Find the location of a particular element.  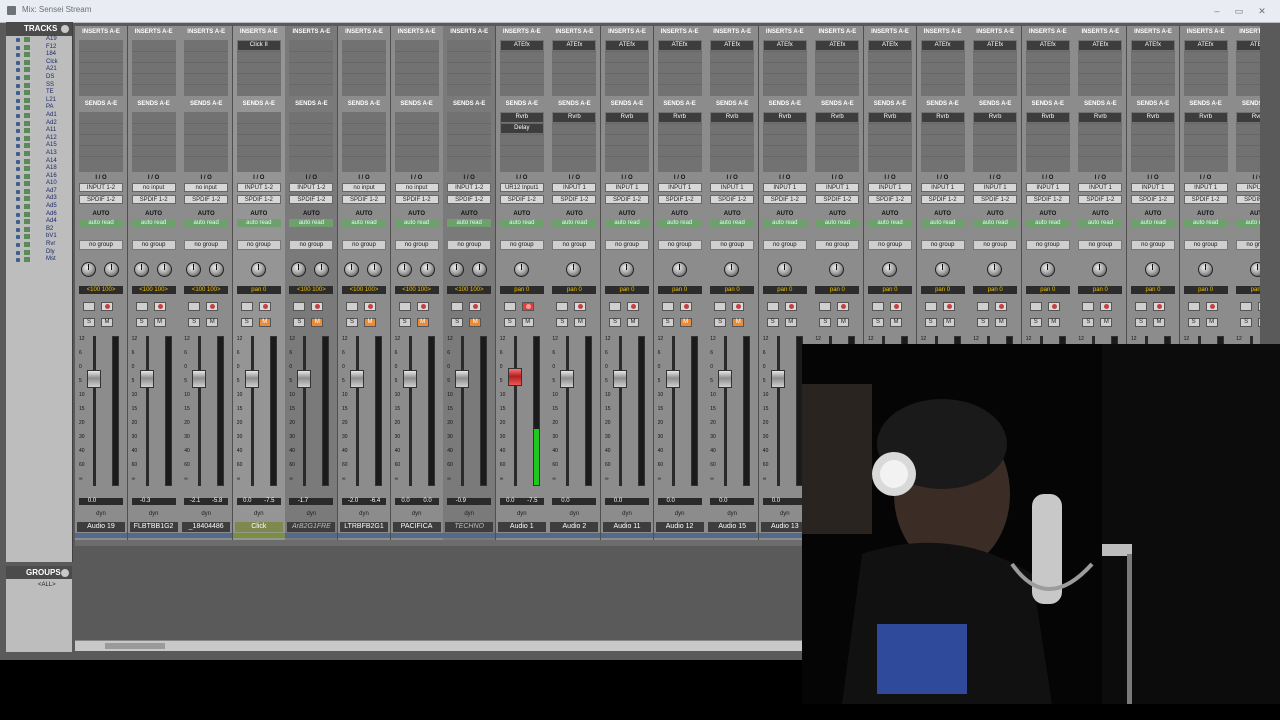

inserts-area is located at coordinates (416, 68).